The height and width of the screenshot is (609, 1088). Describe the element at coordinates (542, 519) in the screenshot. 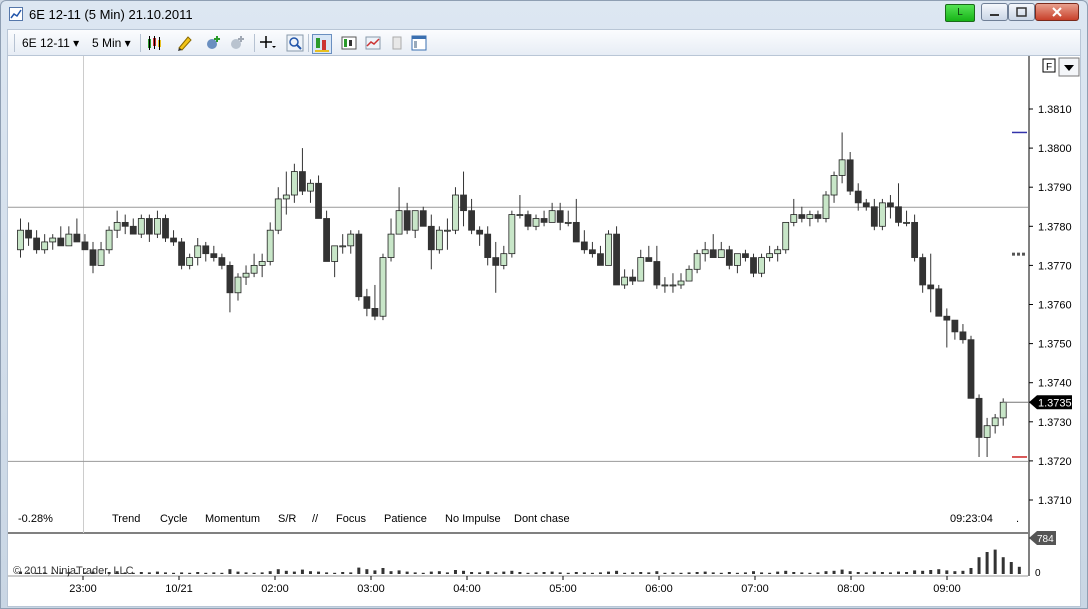

I see `note-label: Dont chase` at that location.